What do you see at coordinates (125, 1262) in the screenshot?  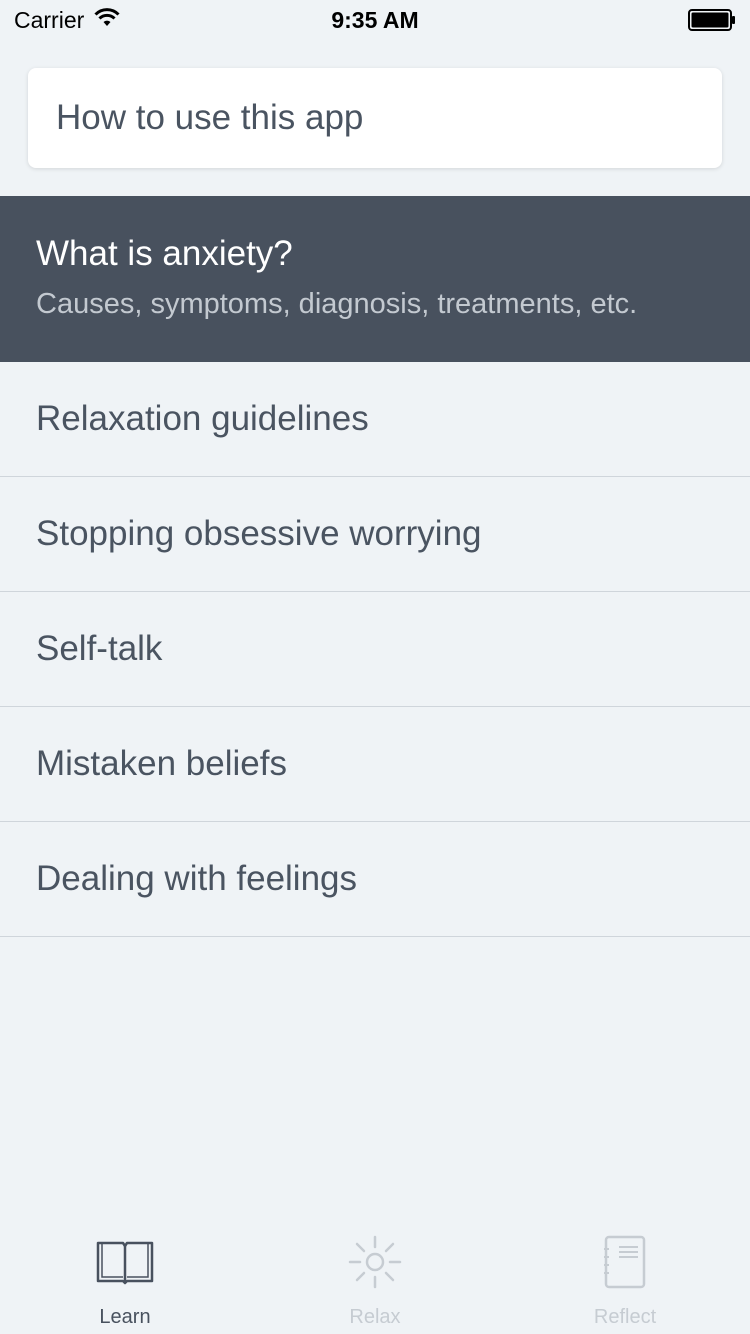 I see `book-icon` at bounding box center [125, 1262].